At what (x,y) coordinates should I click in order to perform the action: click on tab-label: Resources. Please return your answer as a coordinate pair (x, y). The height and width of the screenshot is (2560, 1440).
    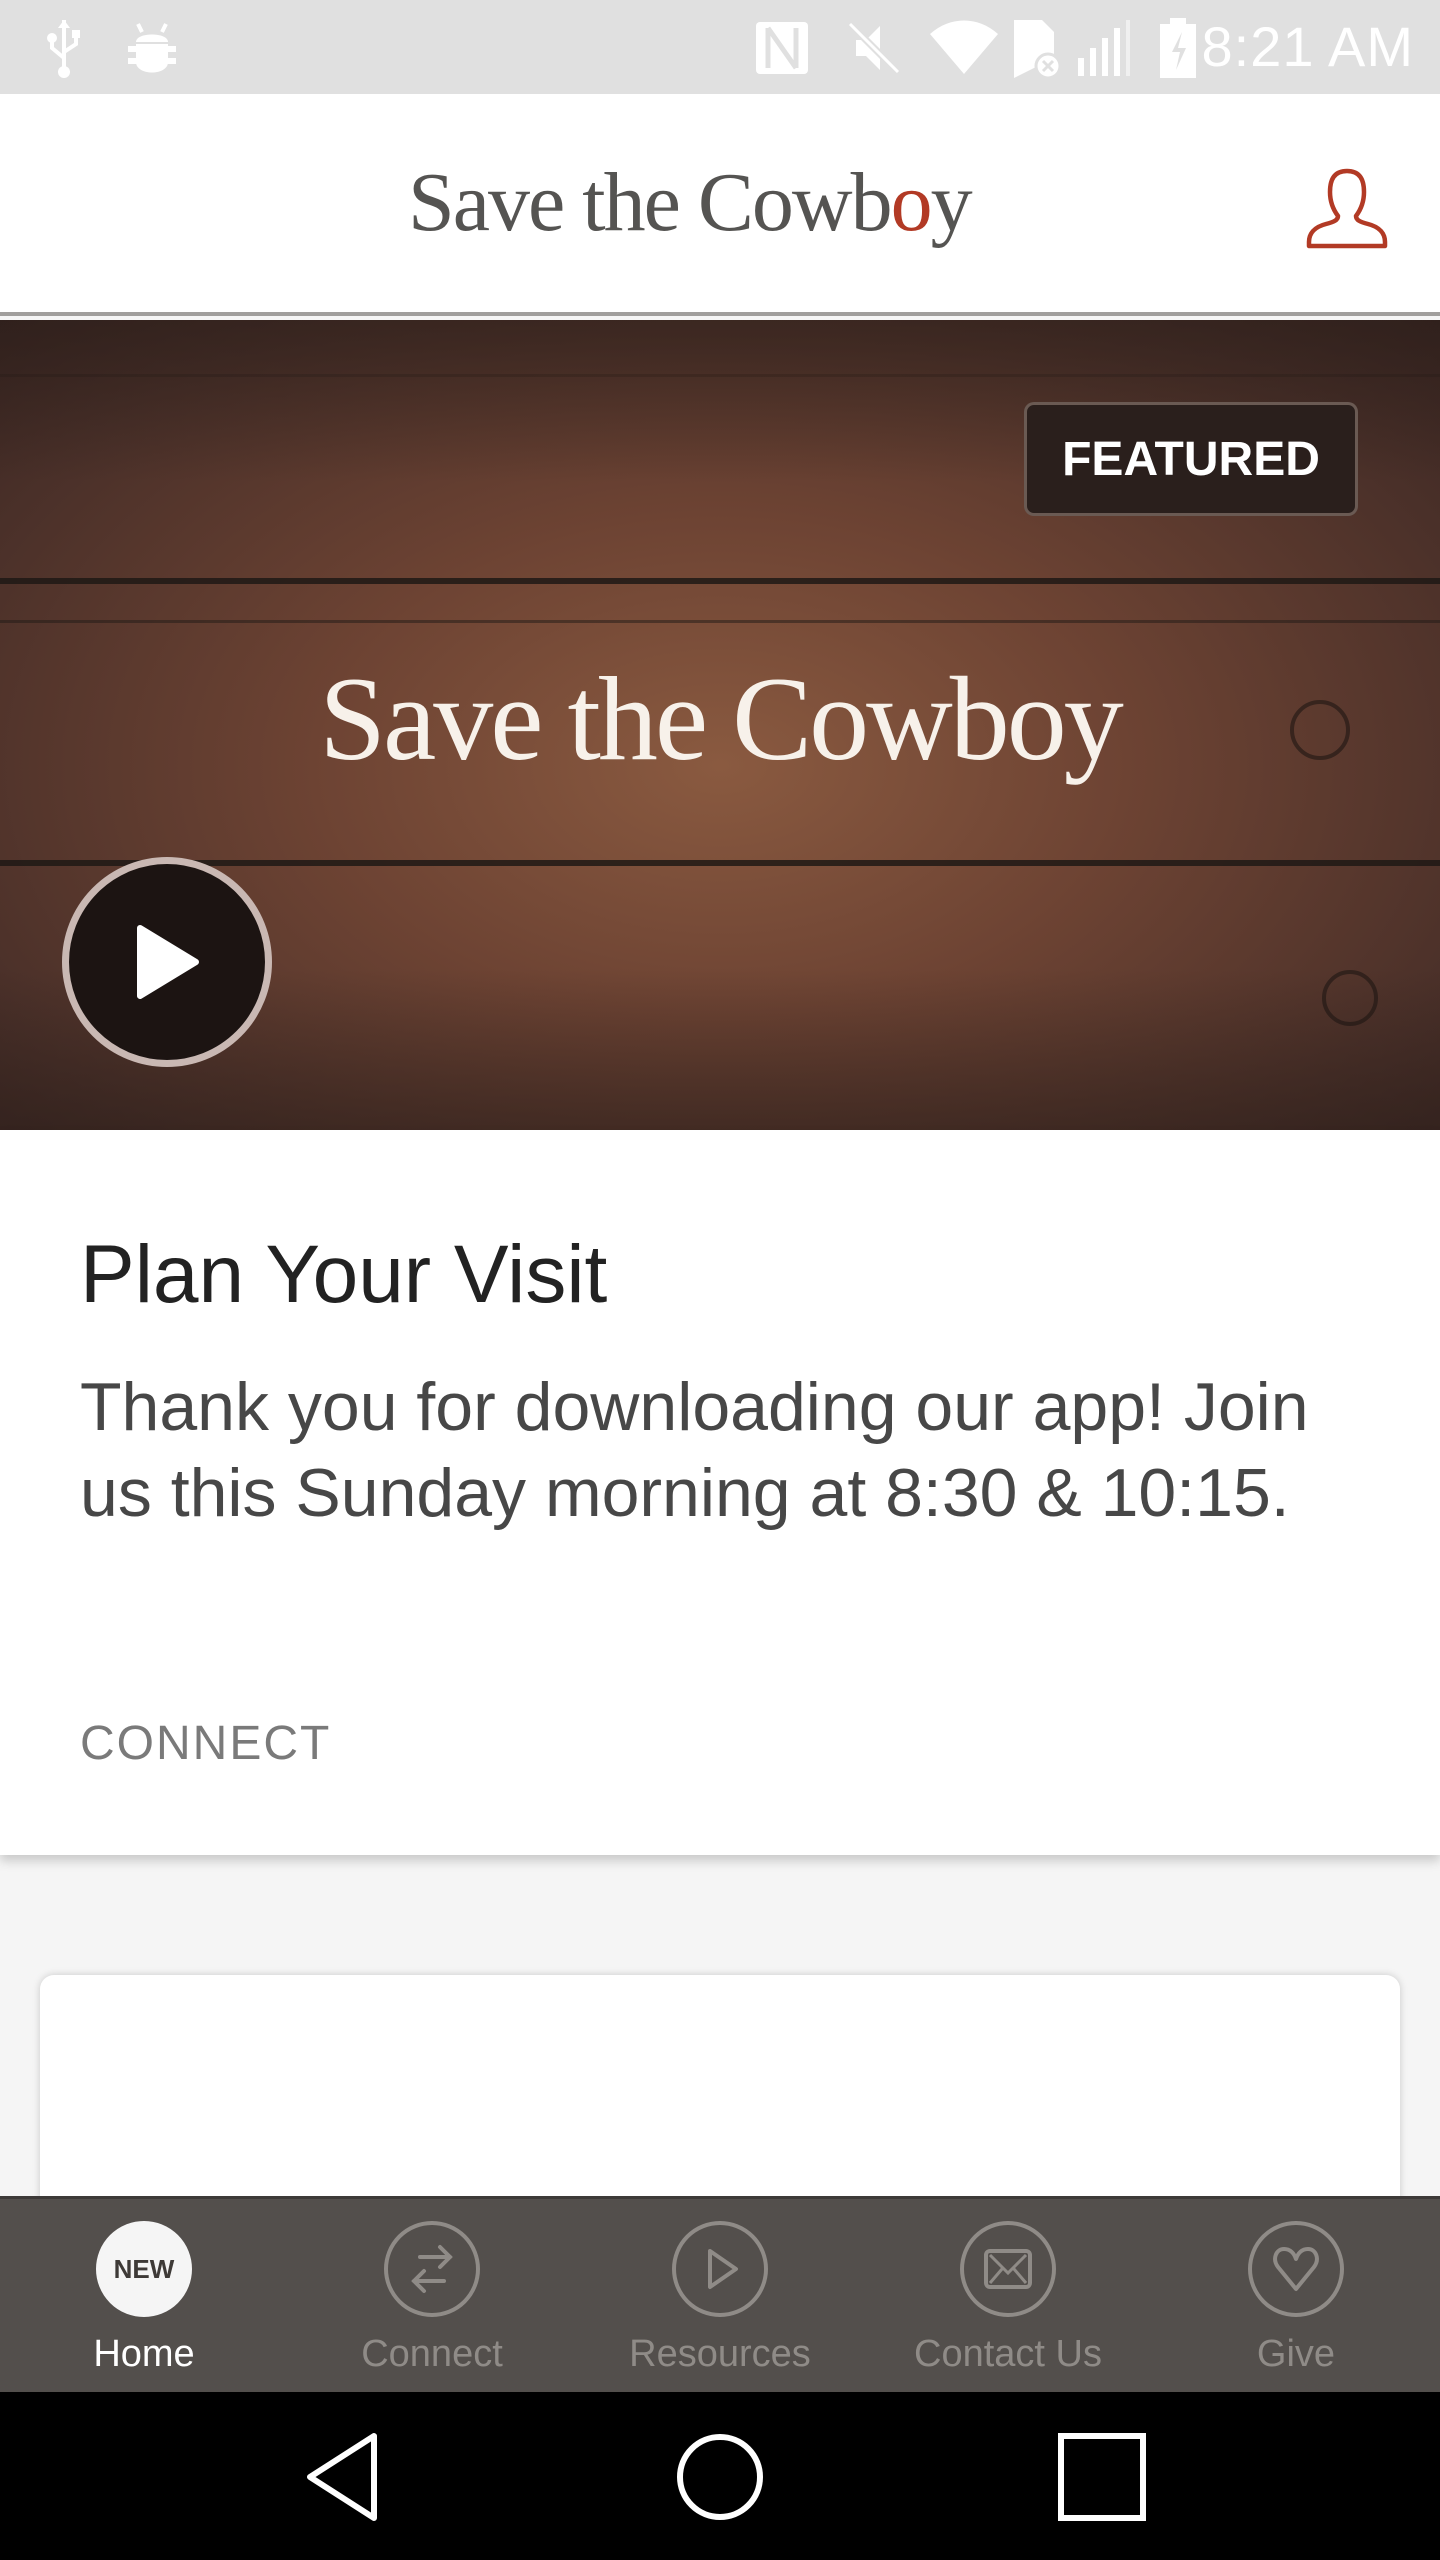
    Looking at the image, I should click on (720, 2354).